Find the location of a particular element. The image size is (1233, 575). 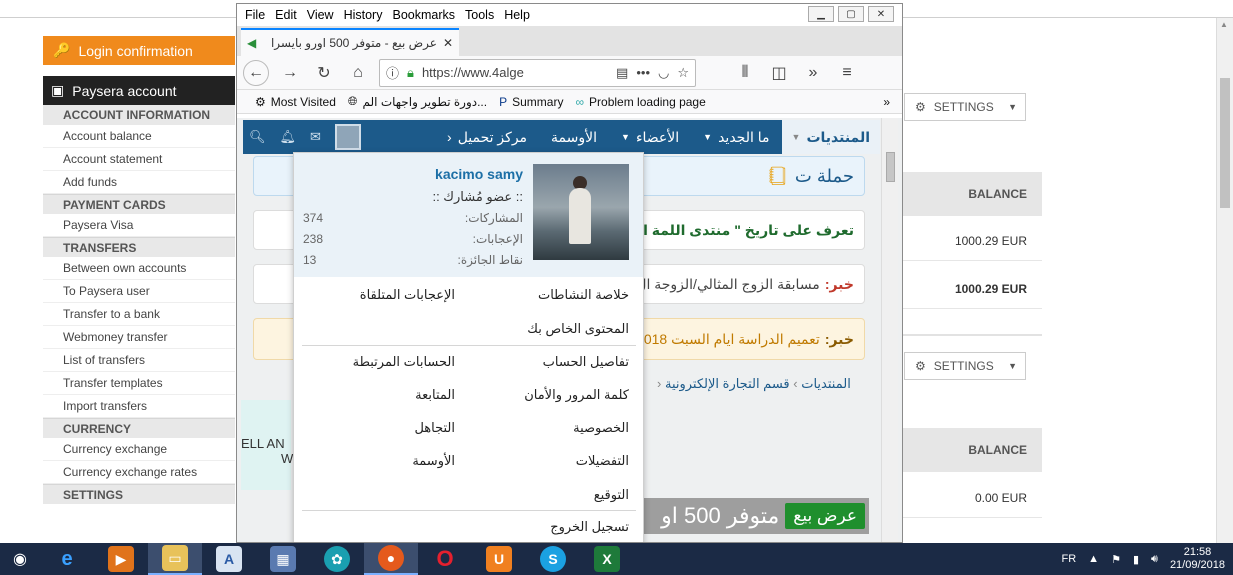

breadcrumb-ecommerce: قسم التجارة الإلكترونية is located at coordinates (727, 383).